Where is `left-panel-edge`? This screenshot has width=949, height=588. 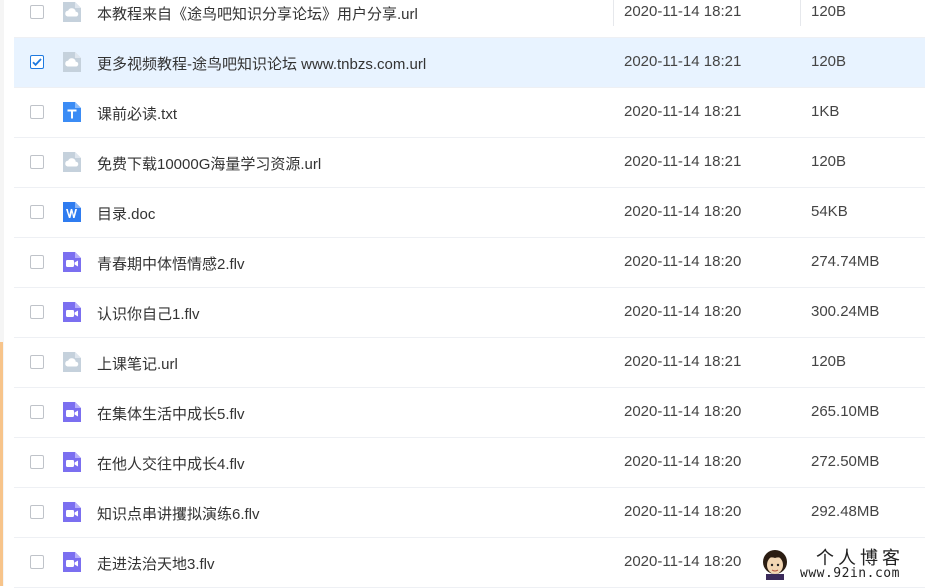
left-panel-edge is located at coordinates (2, 293).